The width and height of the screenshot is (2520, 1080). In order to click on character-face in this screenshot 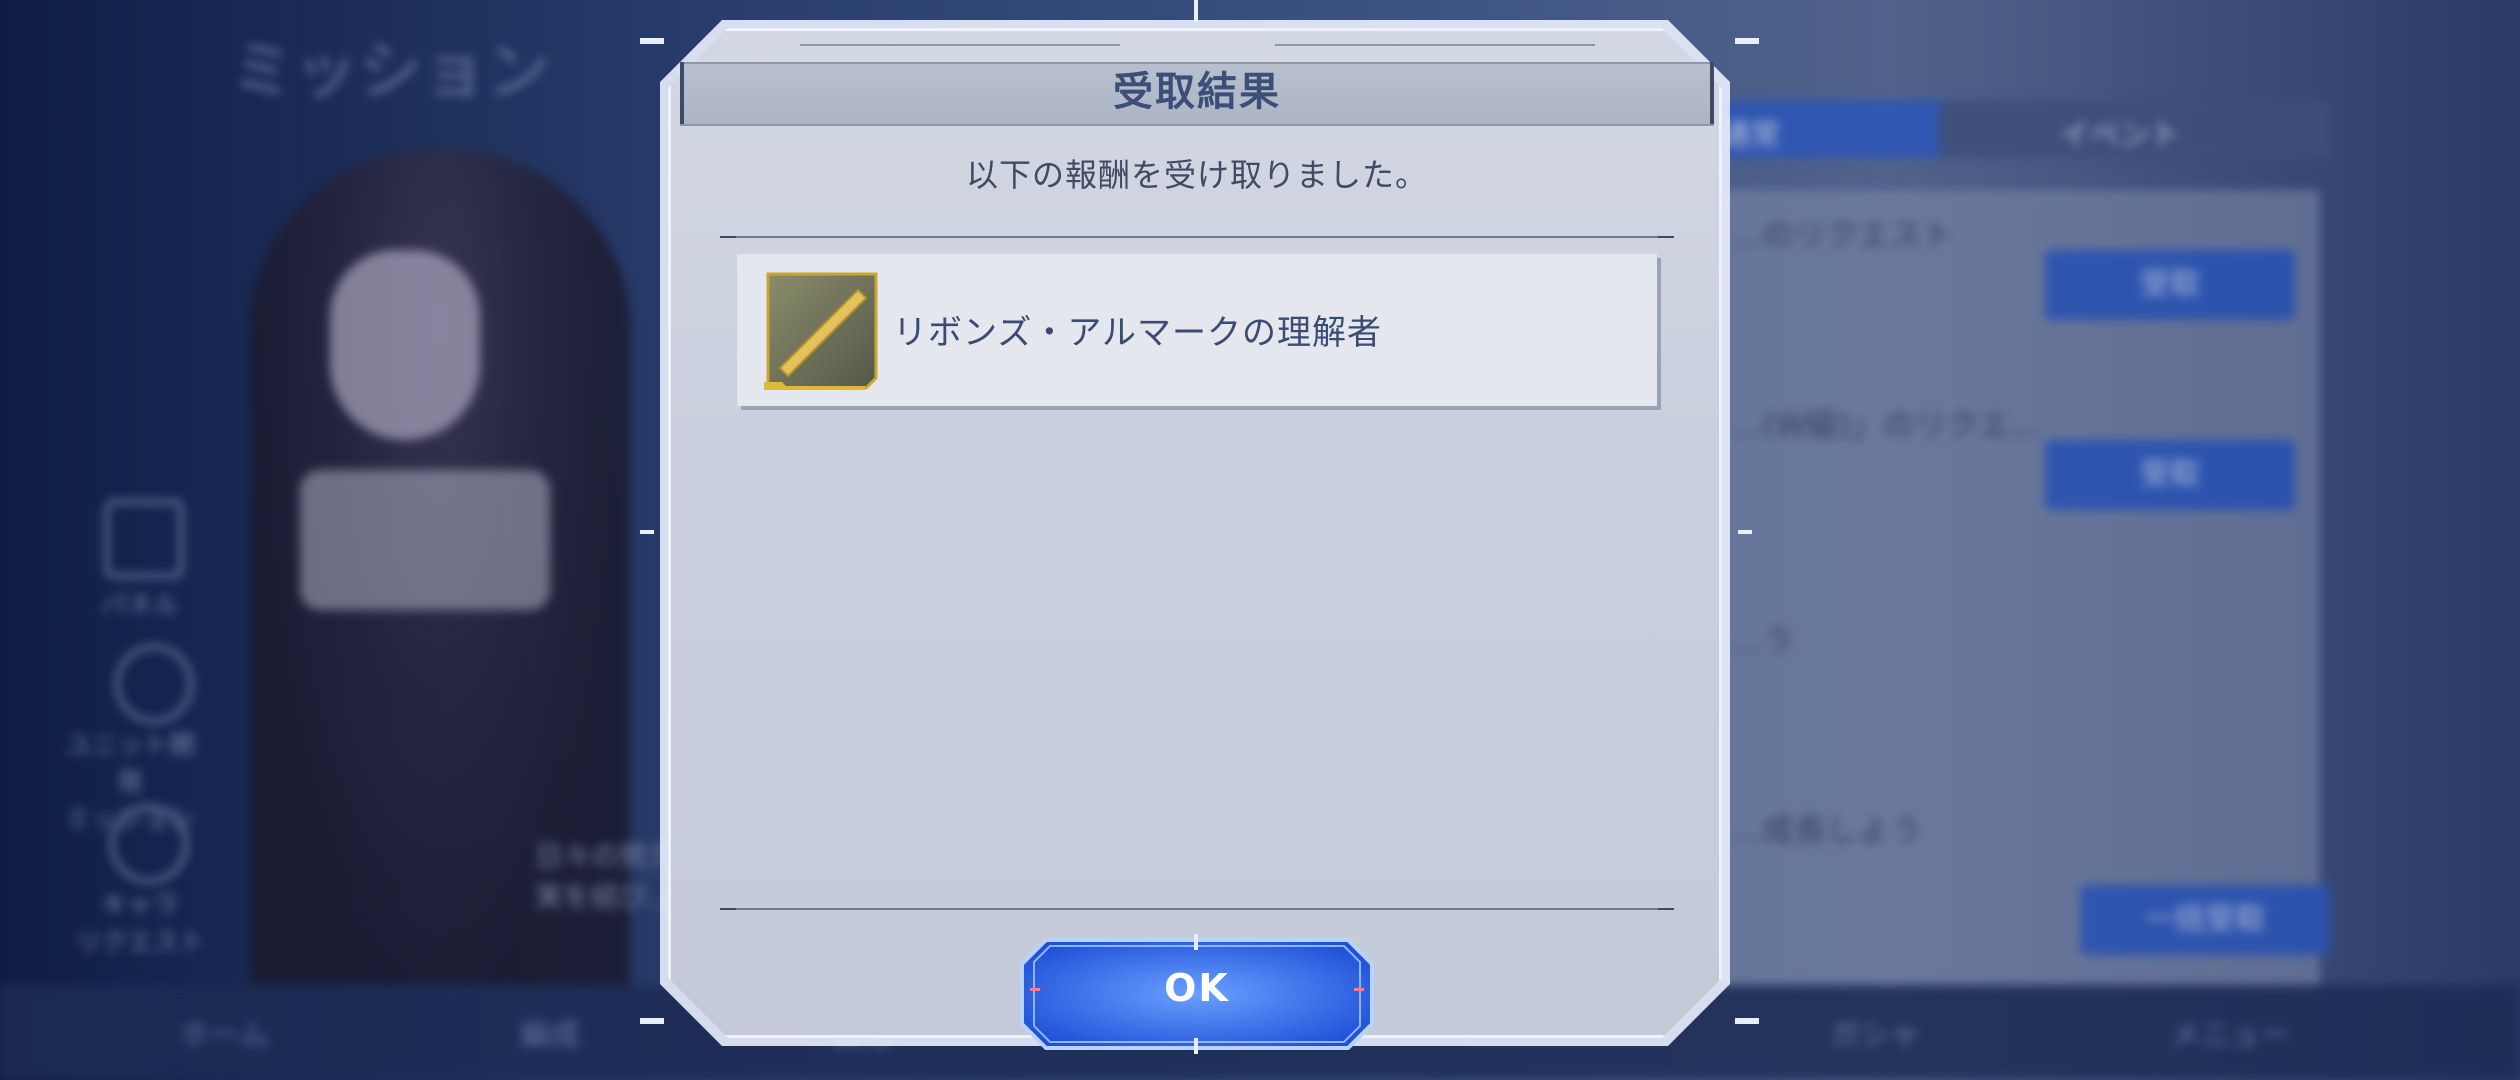, I will do `click(405, 345)`.